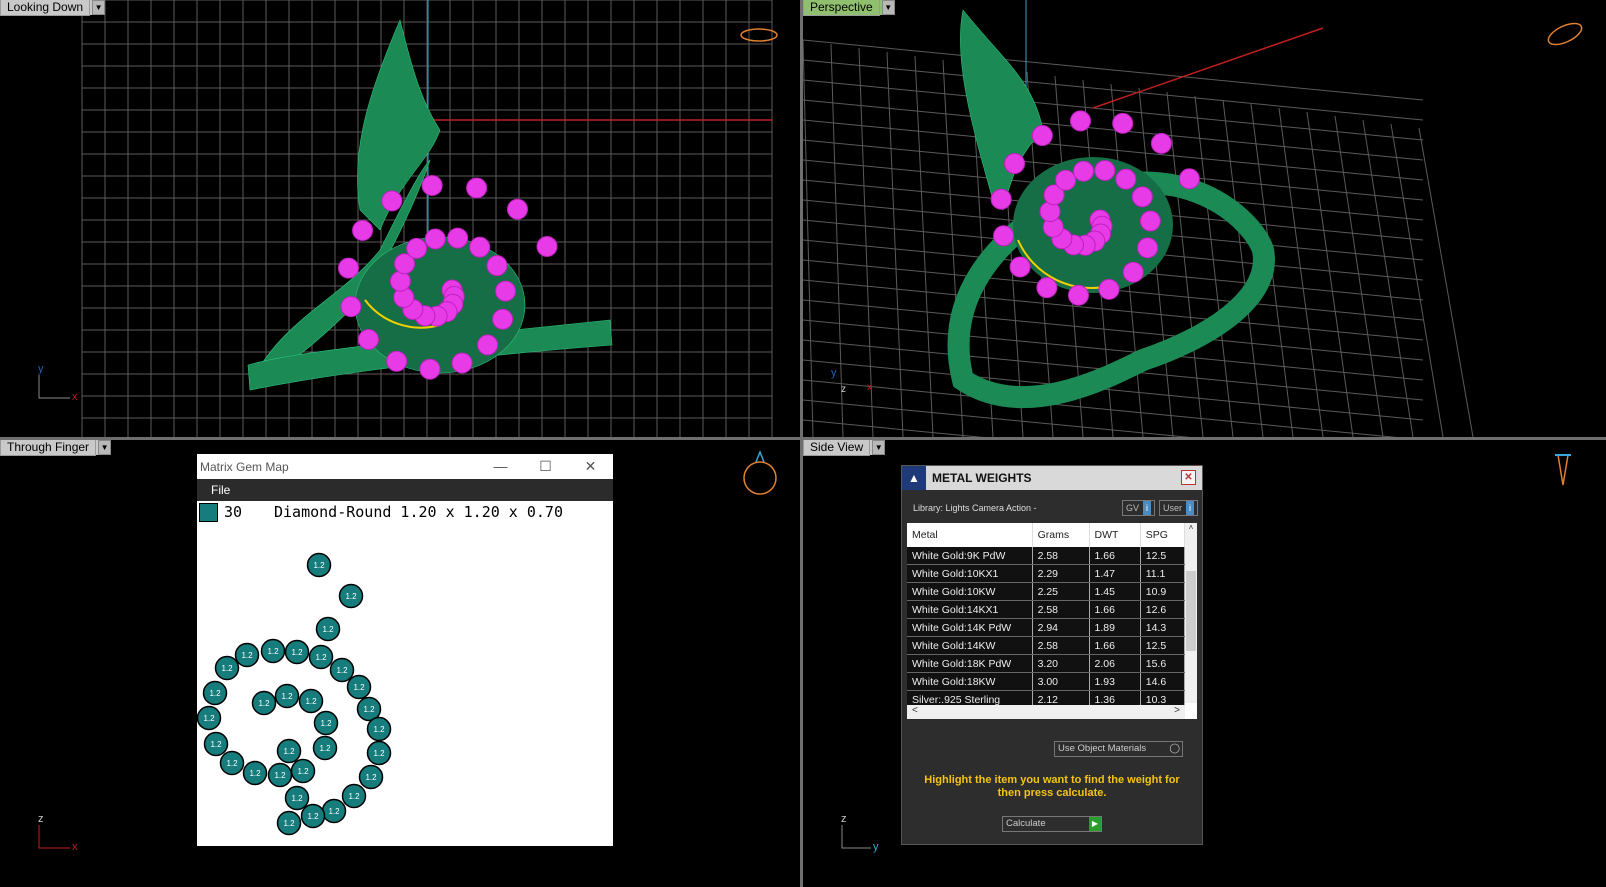 The image size is (1606, 887). I want to click on metal-weights-title: METAL WEIGHTS, so click(982, 478).